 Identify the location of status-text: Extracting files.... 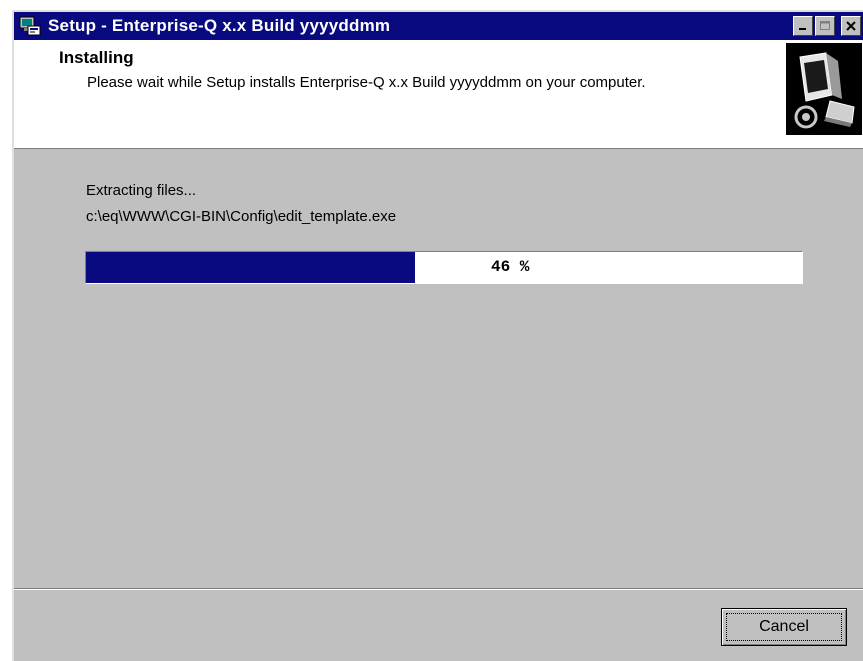
(141, 190).